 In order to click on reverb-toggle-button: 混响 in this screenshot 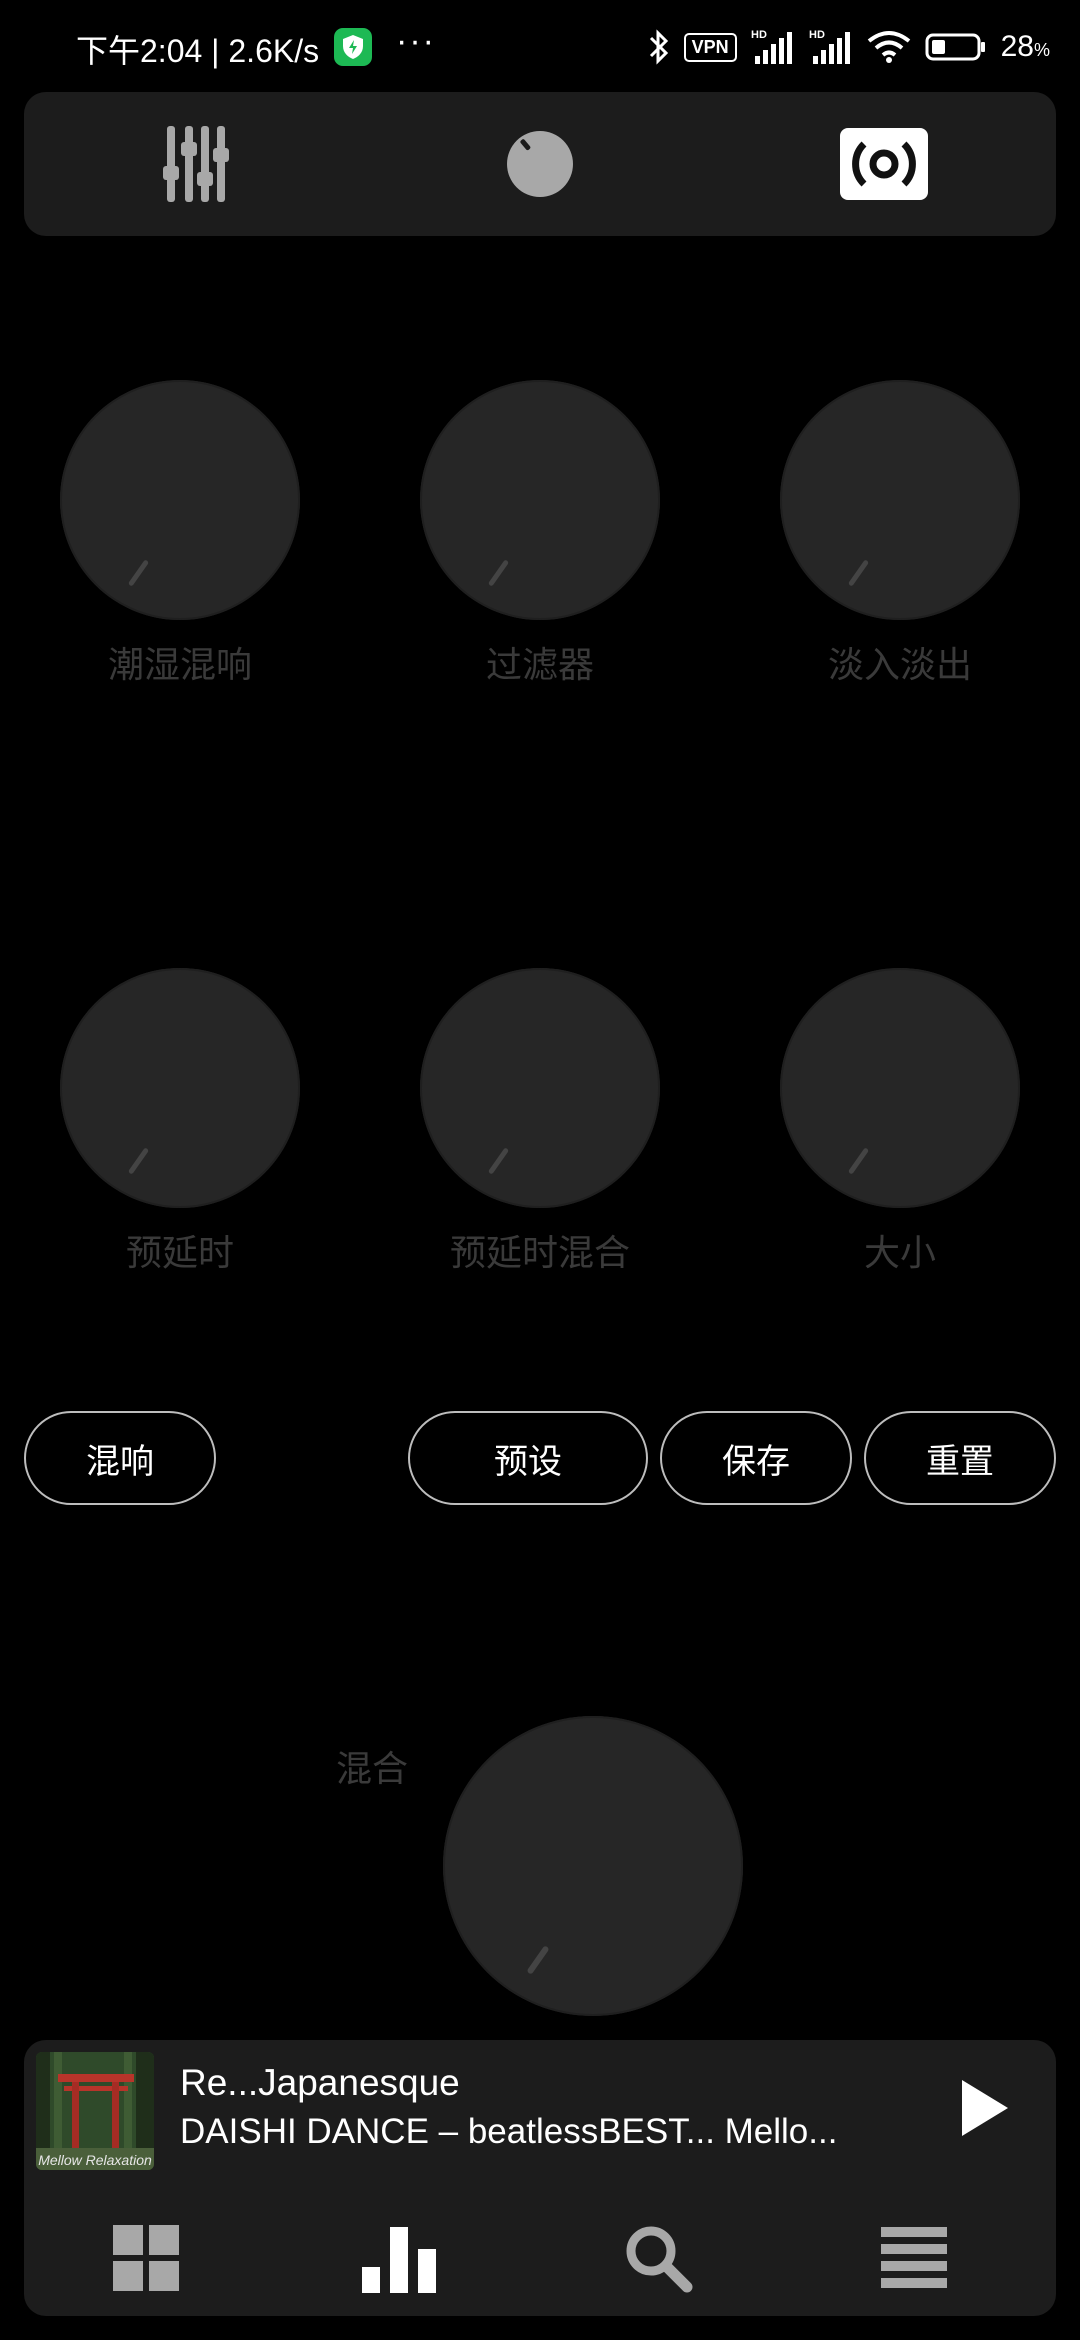, I will do `click(120, 1458)`.